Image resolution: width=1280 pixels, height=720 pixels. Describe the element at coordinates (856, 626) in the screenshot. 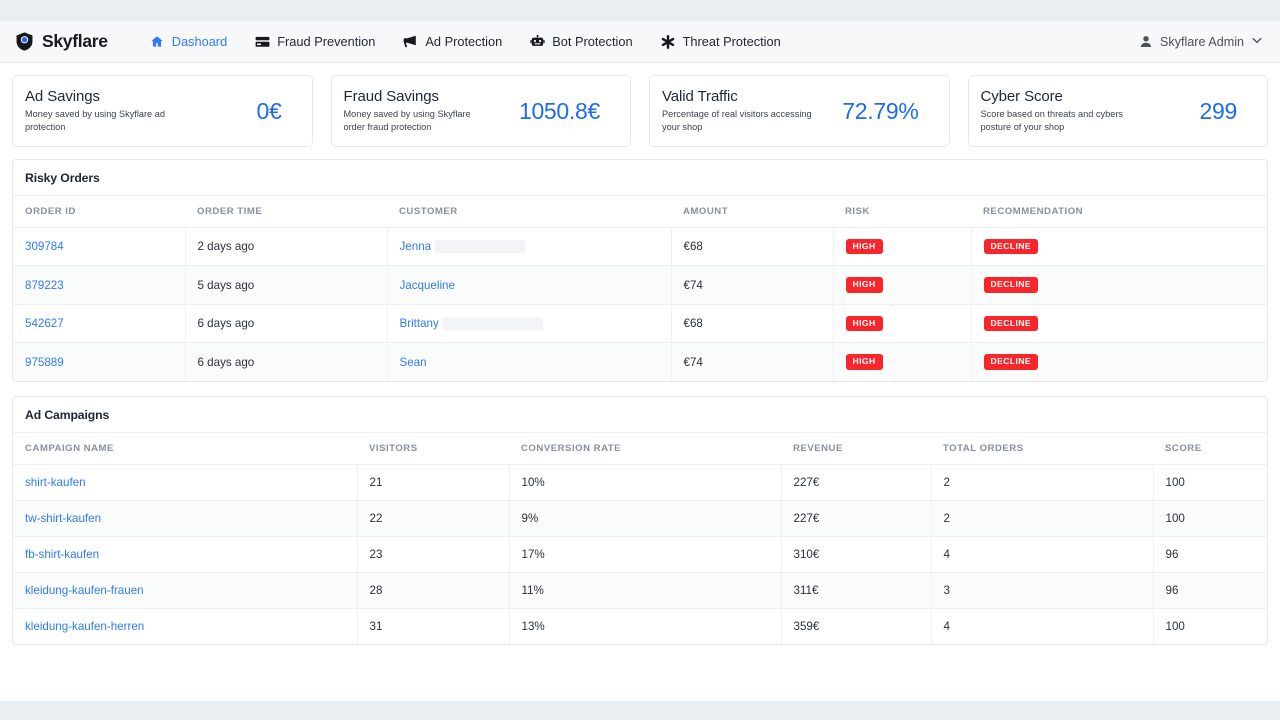

I see `cell-revenue: 359€` at that location.